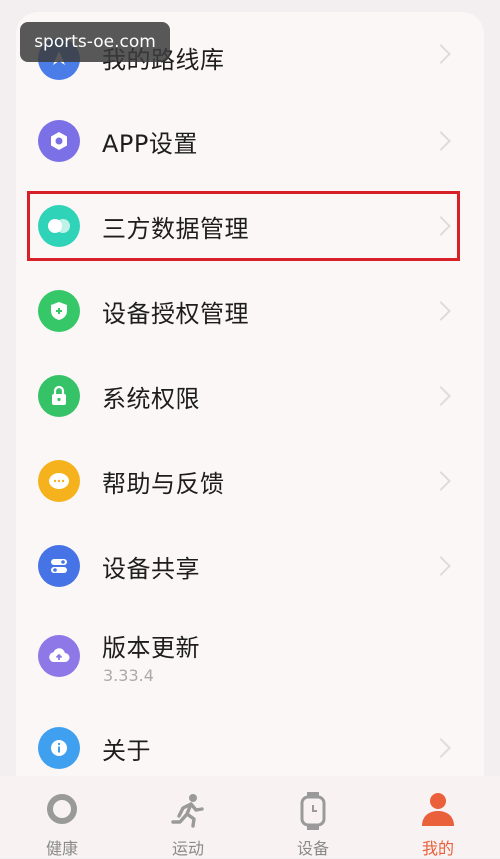 This screenshot has height=859, width=500. Describe the element at coordinates (59, 396) in the screenshot. I see `lock-icon` at that location.